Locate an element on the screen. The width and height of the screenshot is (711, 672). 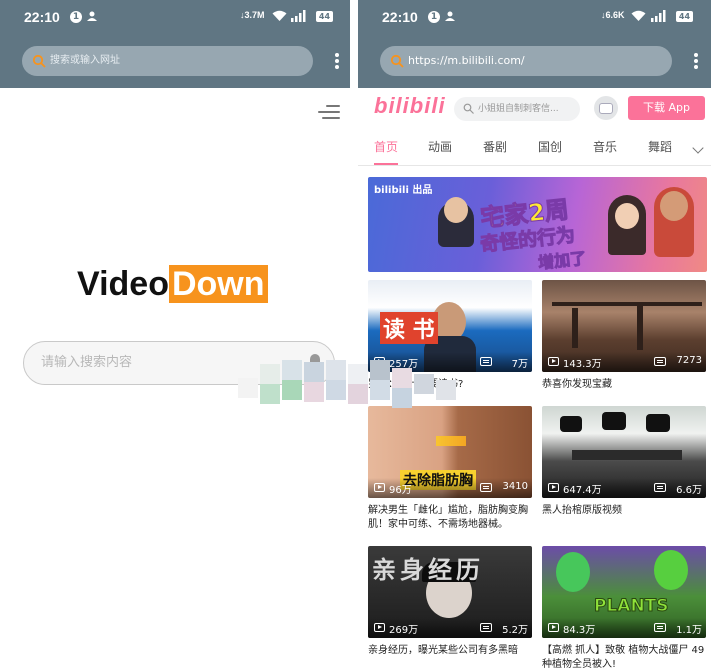
video-title: 【高燃 抓人】致敬 植物大战僵尸 49种植物全员被入! is located at coordinates (624, 658).